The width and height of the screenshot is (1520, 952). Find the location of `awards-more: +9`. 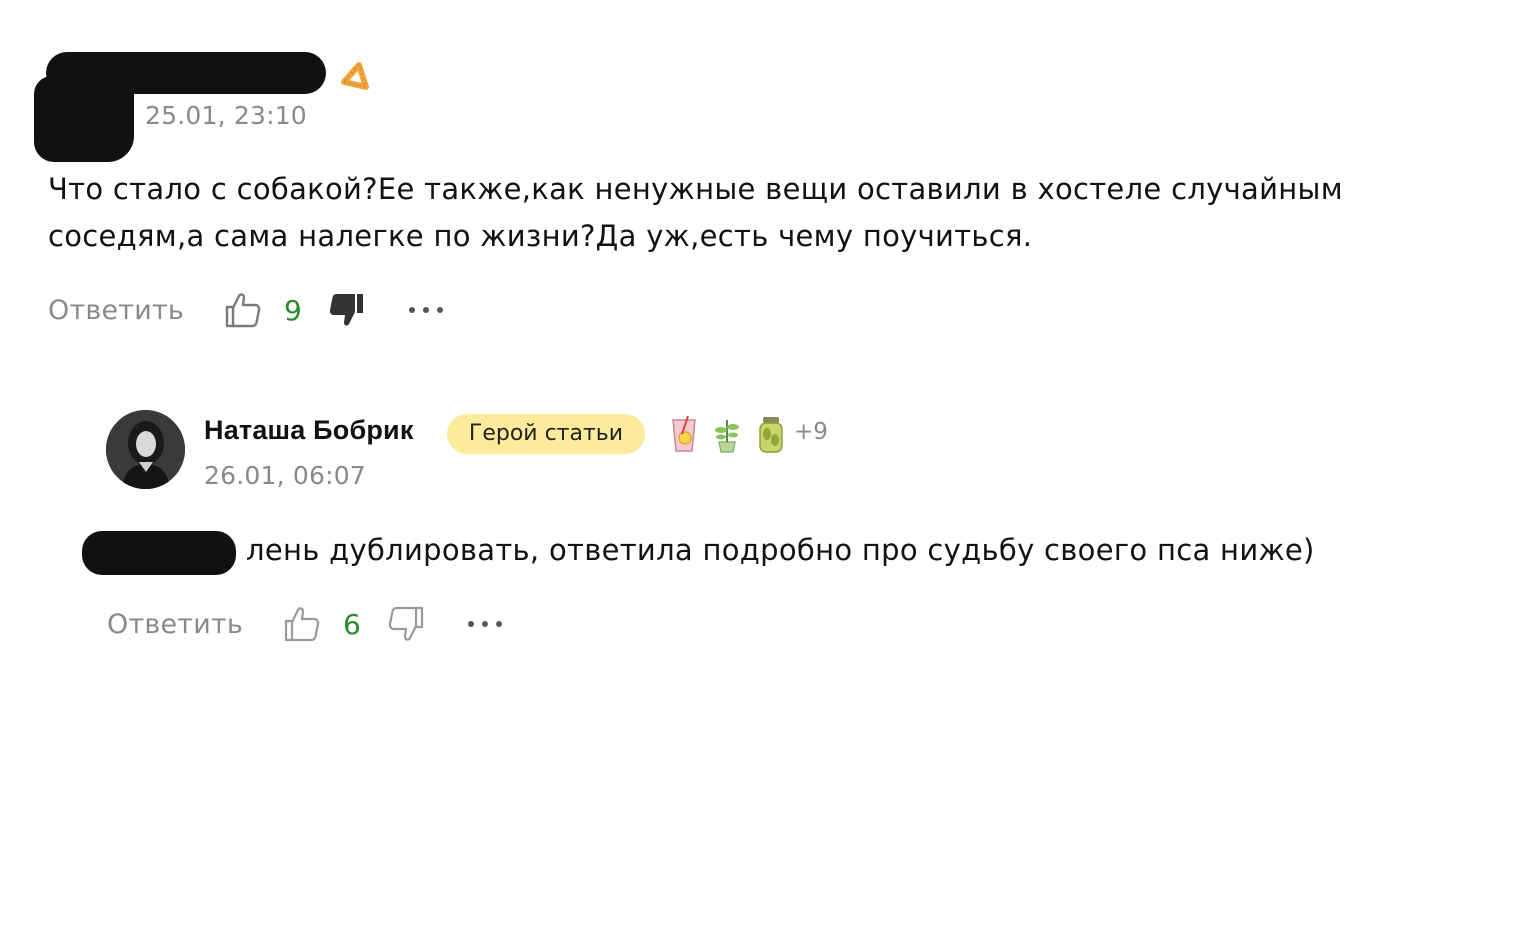

awards-more: +9 is located at coordinates (811, 432).